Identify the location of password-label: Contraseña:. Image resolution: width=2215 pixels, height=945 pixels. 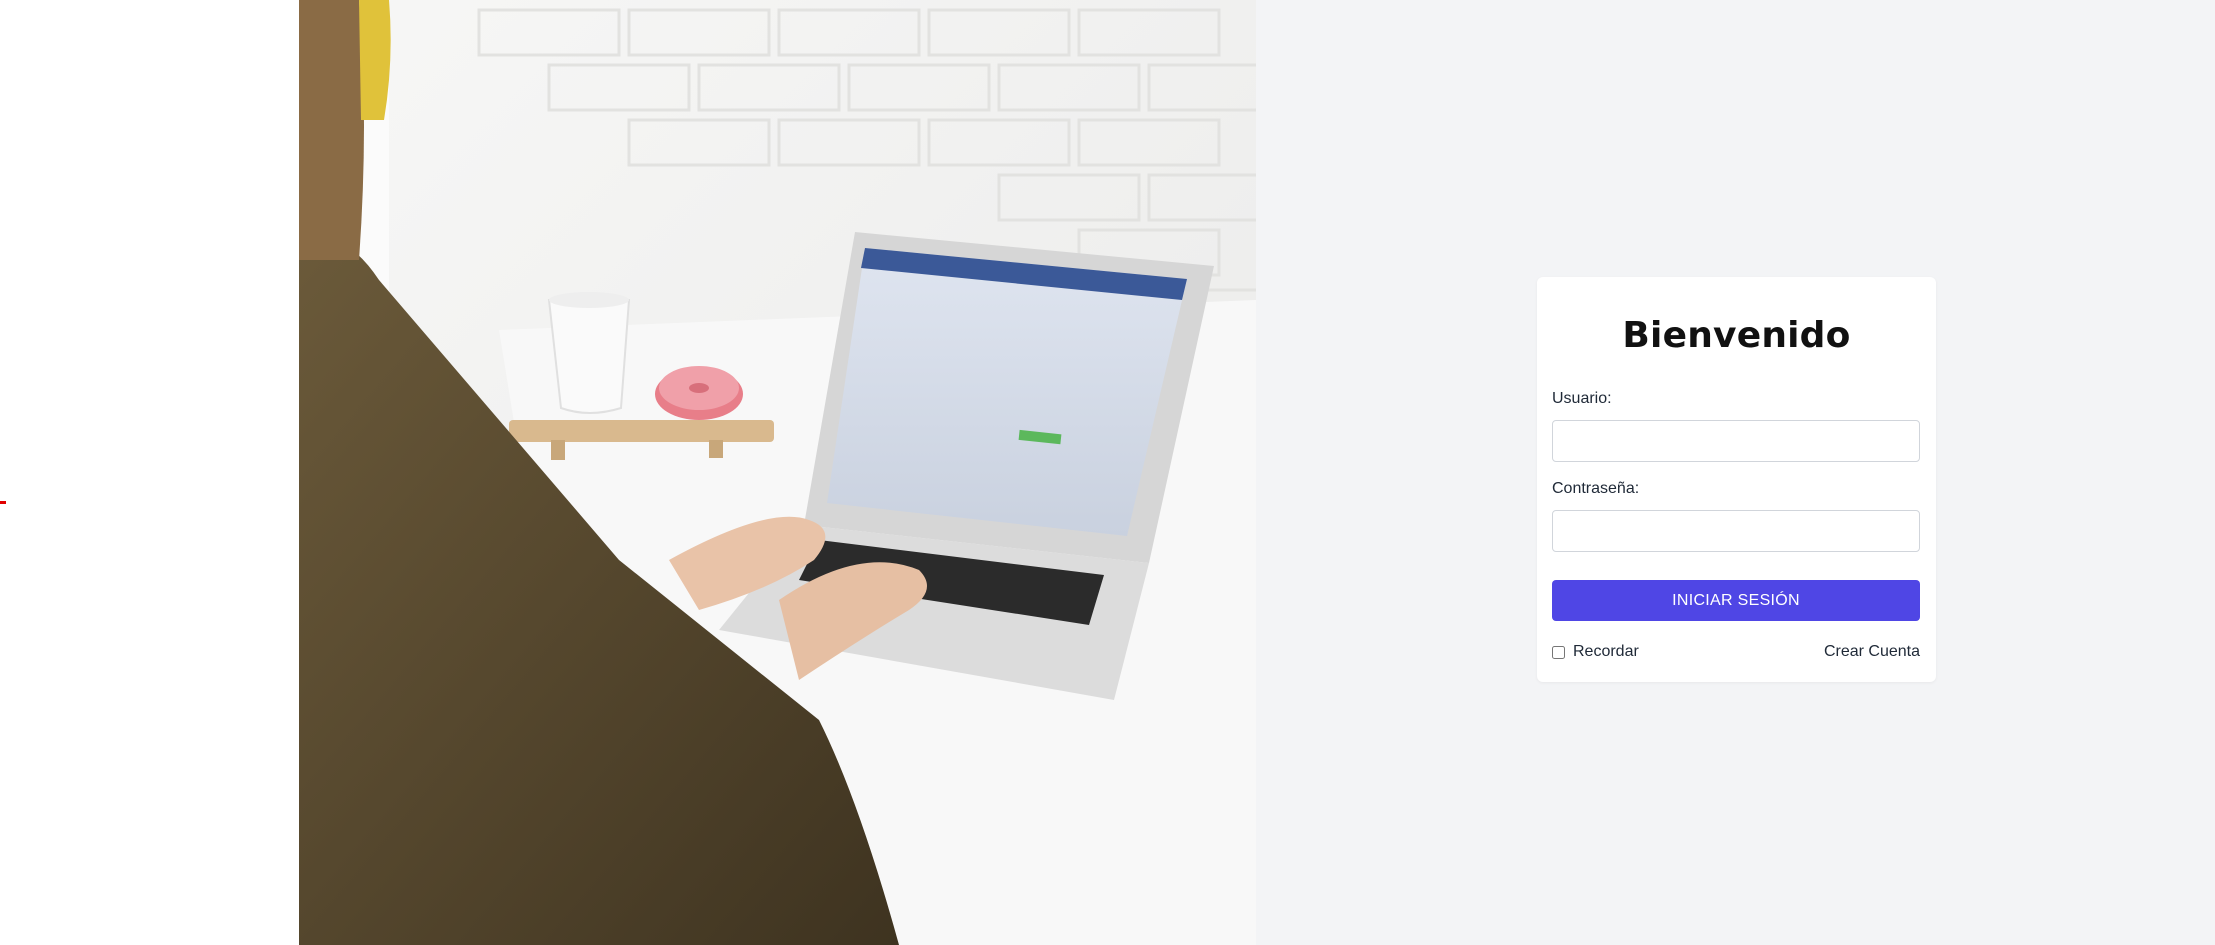
(1596, 488).